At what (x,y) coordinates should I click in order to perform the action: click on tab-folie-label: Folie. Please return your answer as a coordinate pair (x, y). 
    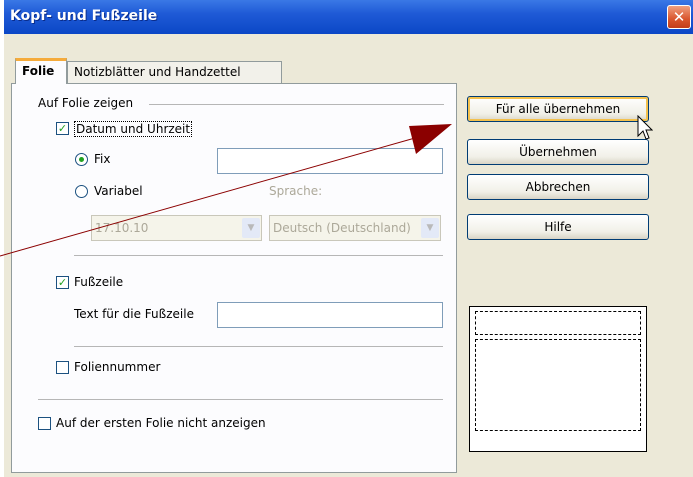
    Looking at the image, I should click on (38, 71).